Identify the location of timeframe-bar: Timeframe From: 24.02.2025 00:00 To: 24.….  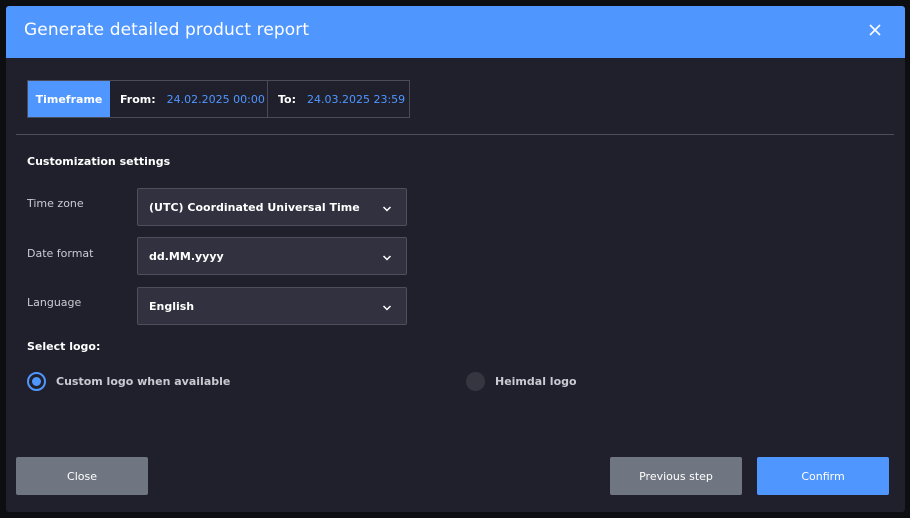
(218, 99).